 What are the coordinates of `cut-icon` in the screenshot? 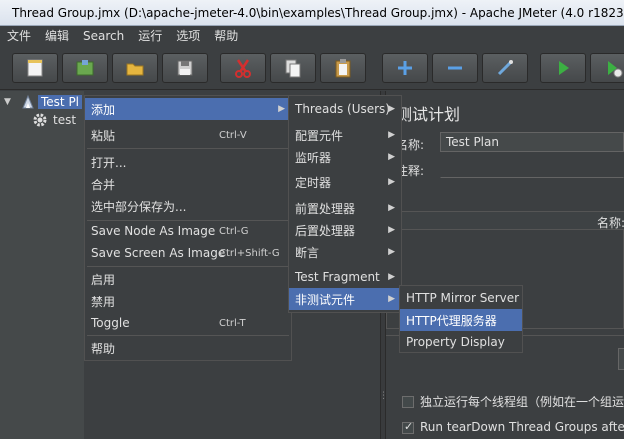 It's located at (243, 68).